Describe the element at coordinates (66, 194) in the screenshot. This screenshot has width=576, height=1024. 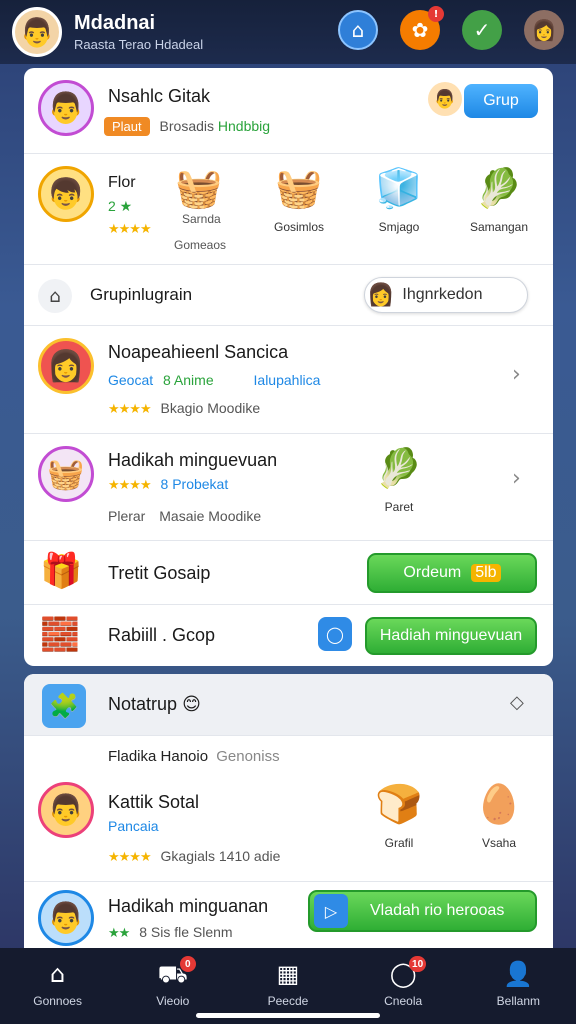
I see `collection-avatar: 👦` at that location.